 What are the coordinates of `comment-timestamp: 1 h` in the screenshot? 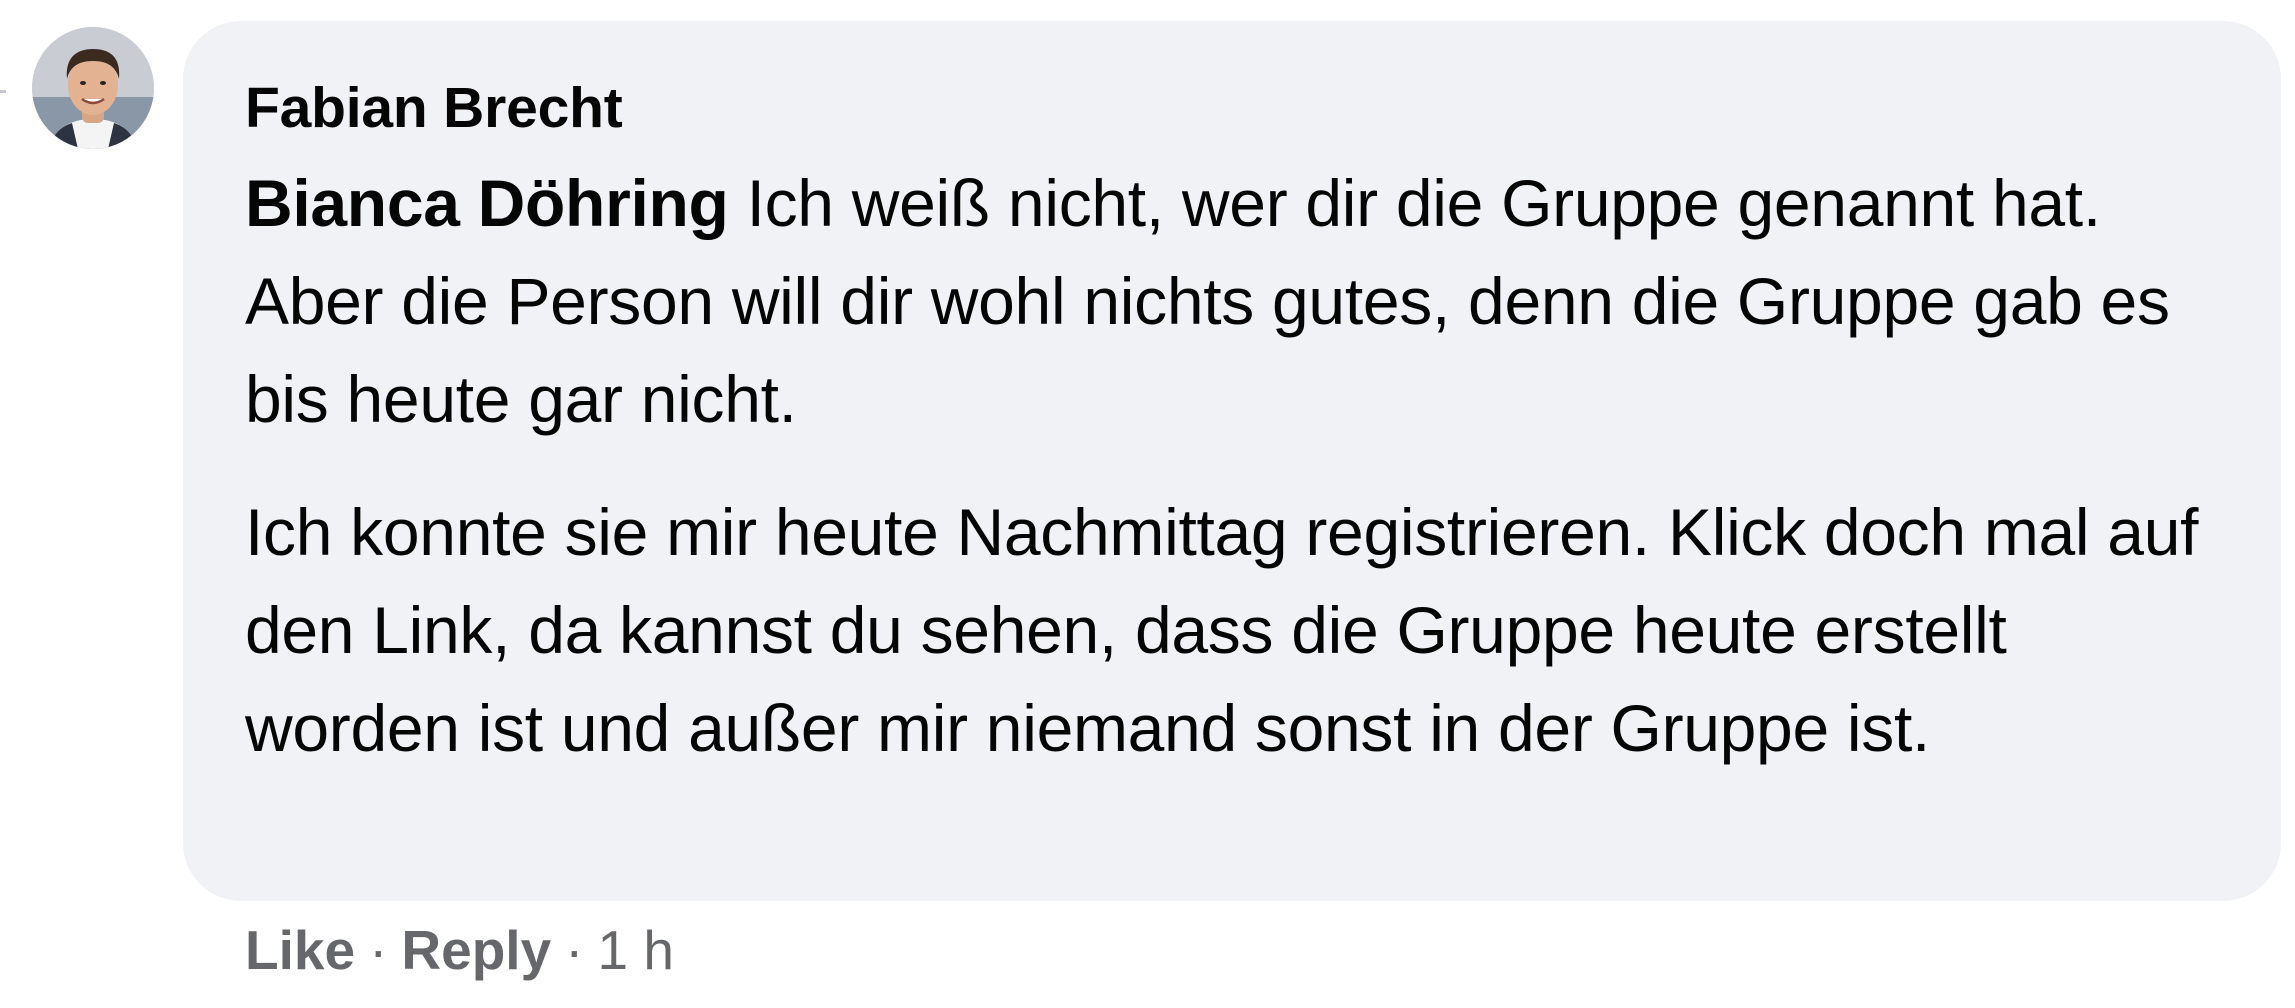 It's located at (636, 950).